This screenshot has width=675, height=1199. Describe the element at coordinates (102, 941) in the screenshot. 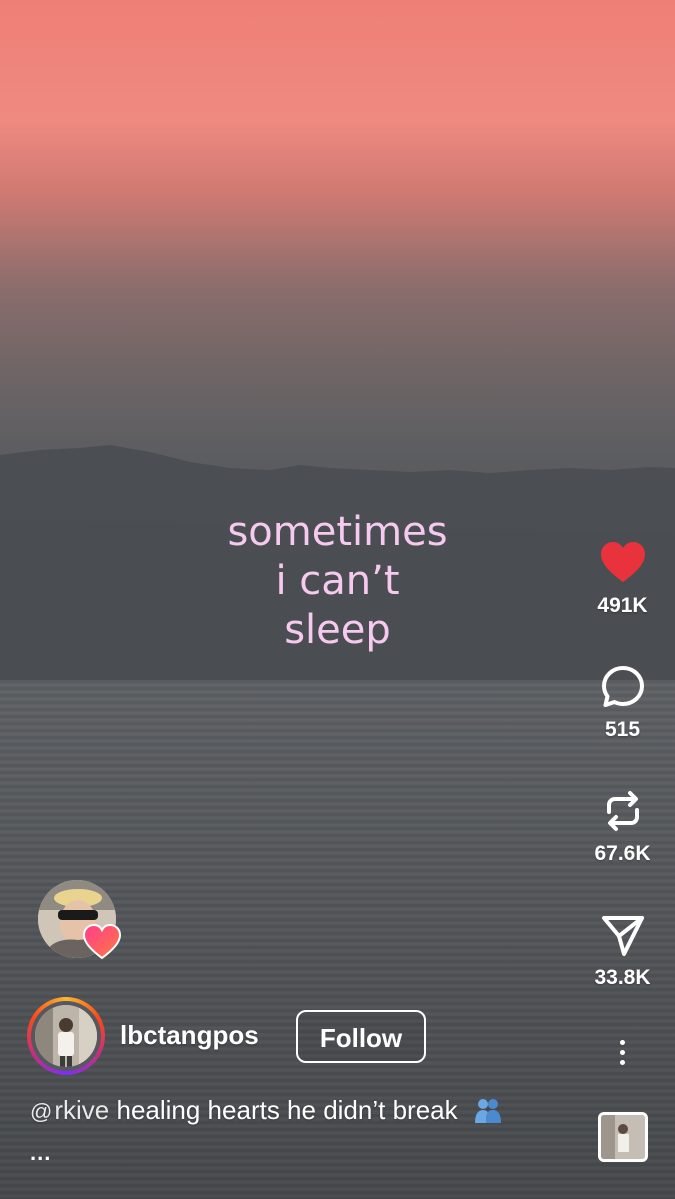

I see `heart-badge-icon` at that location.